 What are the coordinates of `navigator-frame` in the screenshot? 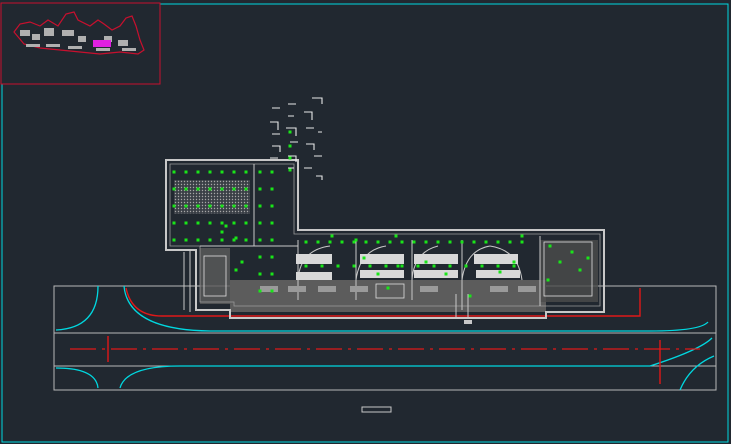 It's located at (80, 43).